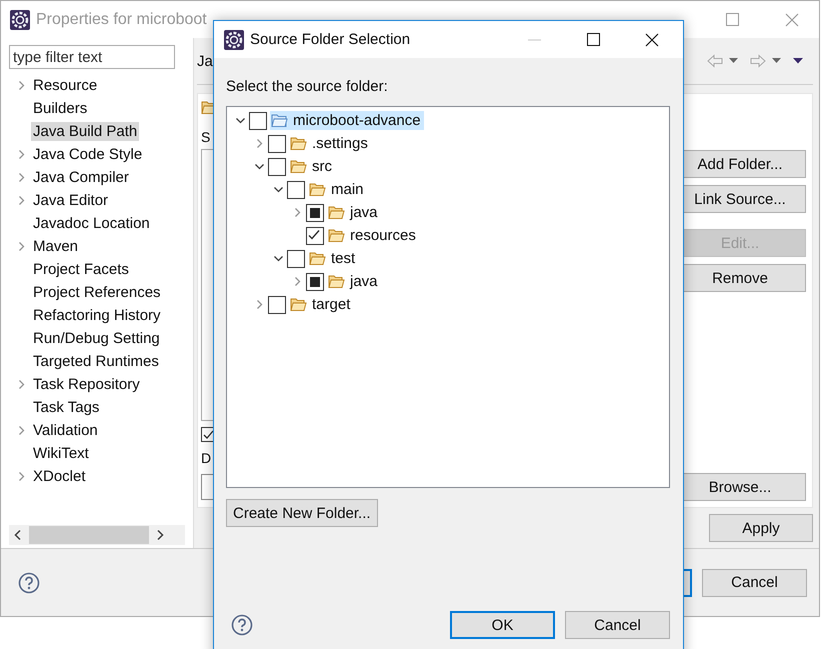 The image size is (831, 649). What do you see at coordinates (96, 361) in the screenshot?
I see `nav-item: Targeted Runtimes` at bounding box center [96, 361].